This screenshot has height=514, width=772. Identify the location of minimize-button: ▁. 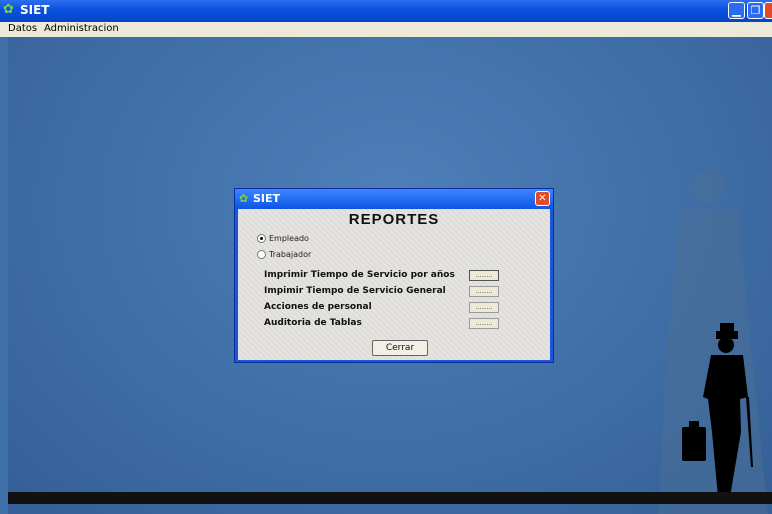
(736, 10).